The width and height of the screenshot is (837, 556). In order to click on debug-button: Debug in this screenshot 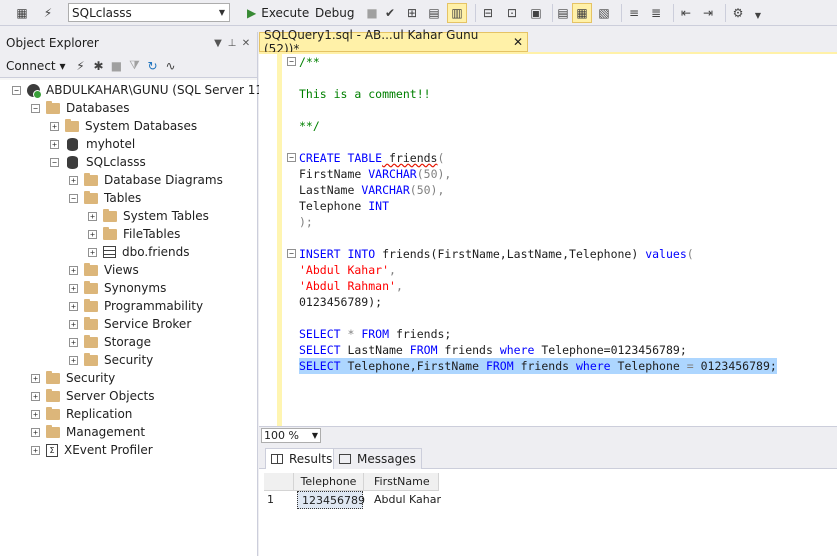, I will do `click(334, 13)`.